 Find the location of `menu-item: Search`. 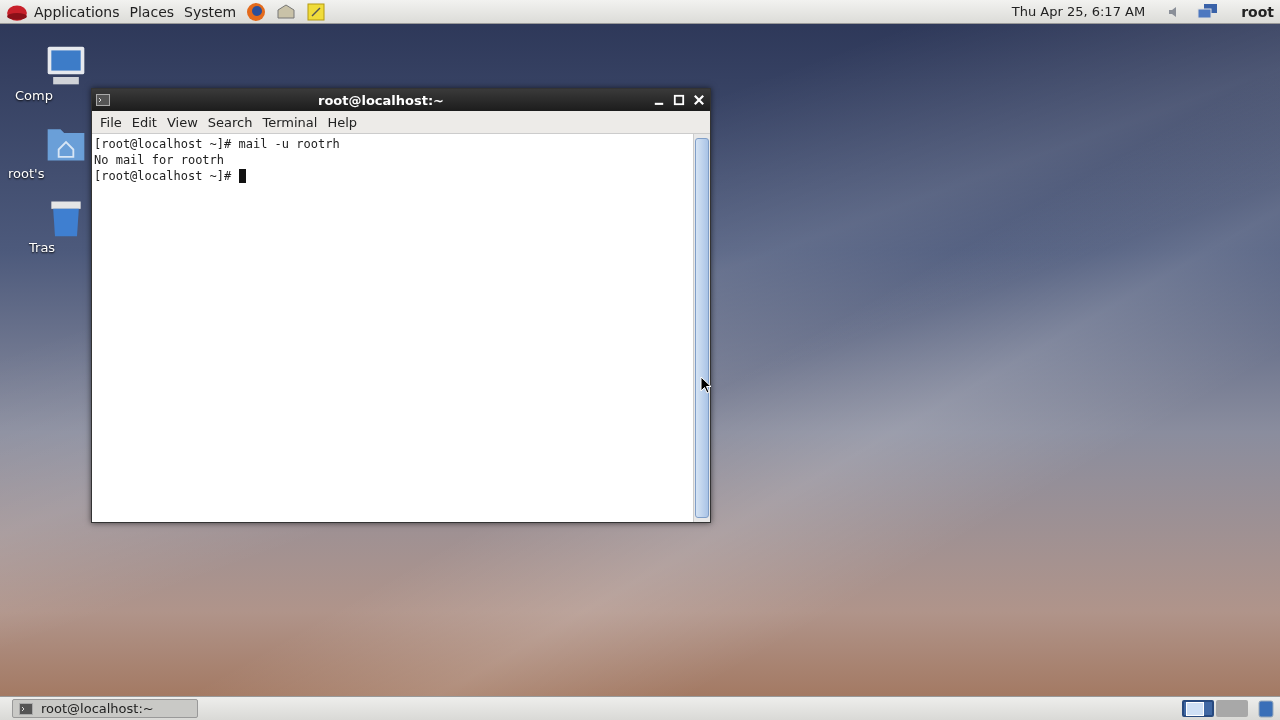

menu-item: Search is located at coordinates (230, 122).